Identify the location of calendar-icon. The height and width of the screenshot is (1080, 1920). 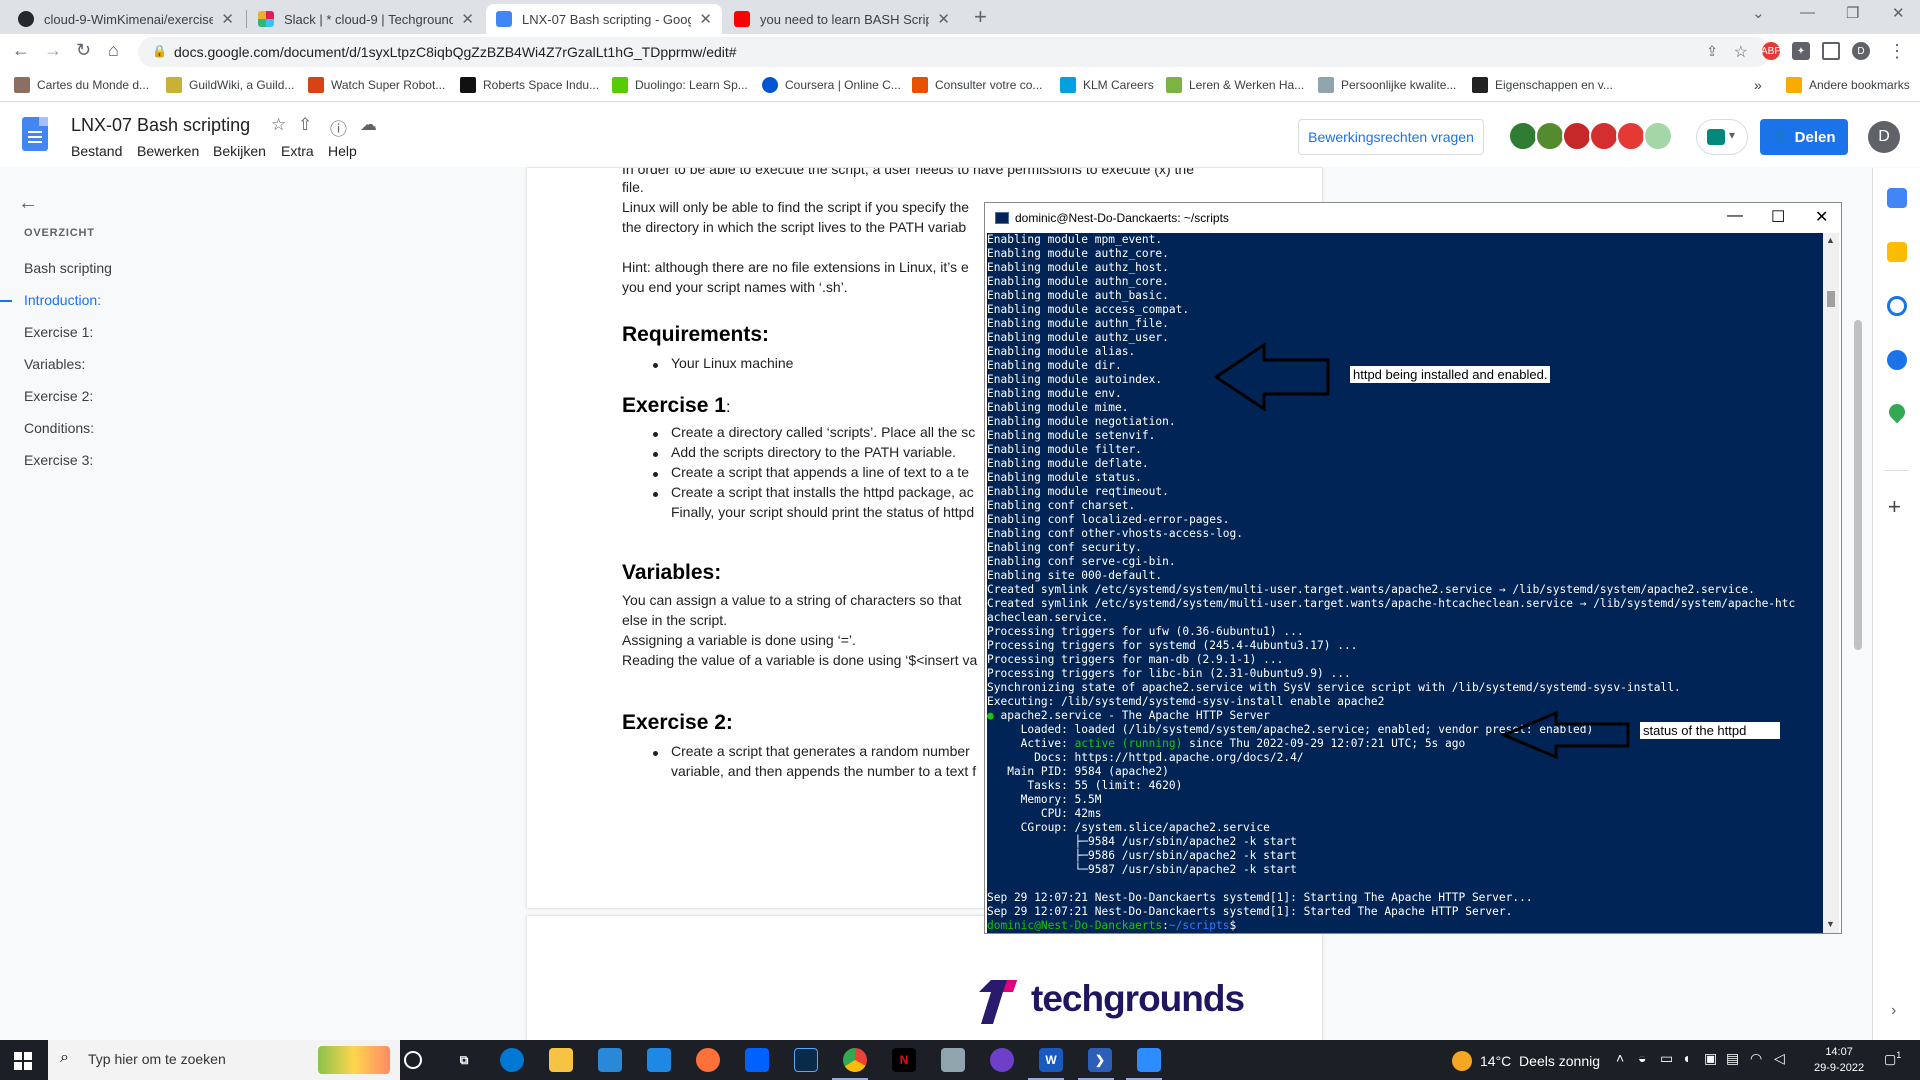
(1897, 198).